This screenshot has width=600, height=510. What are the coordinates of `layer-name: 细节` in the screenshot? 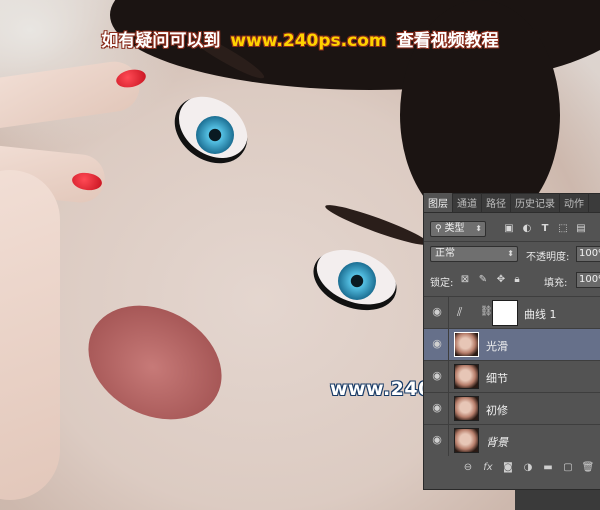 It's located at (497, 378).